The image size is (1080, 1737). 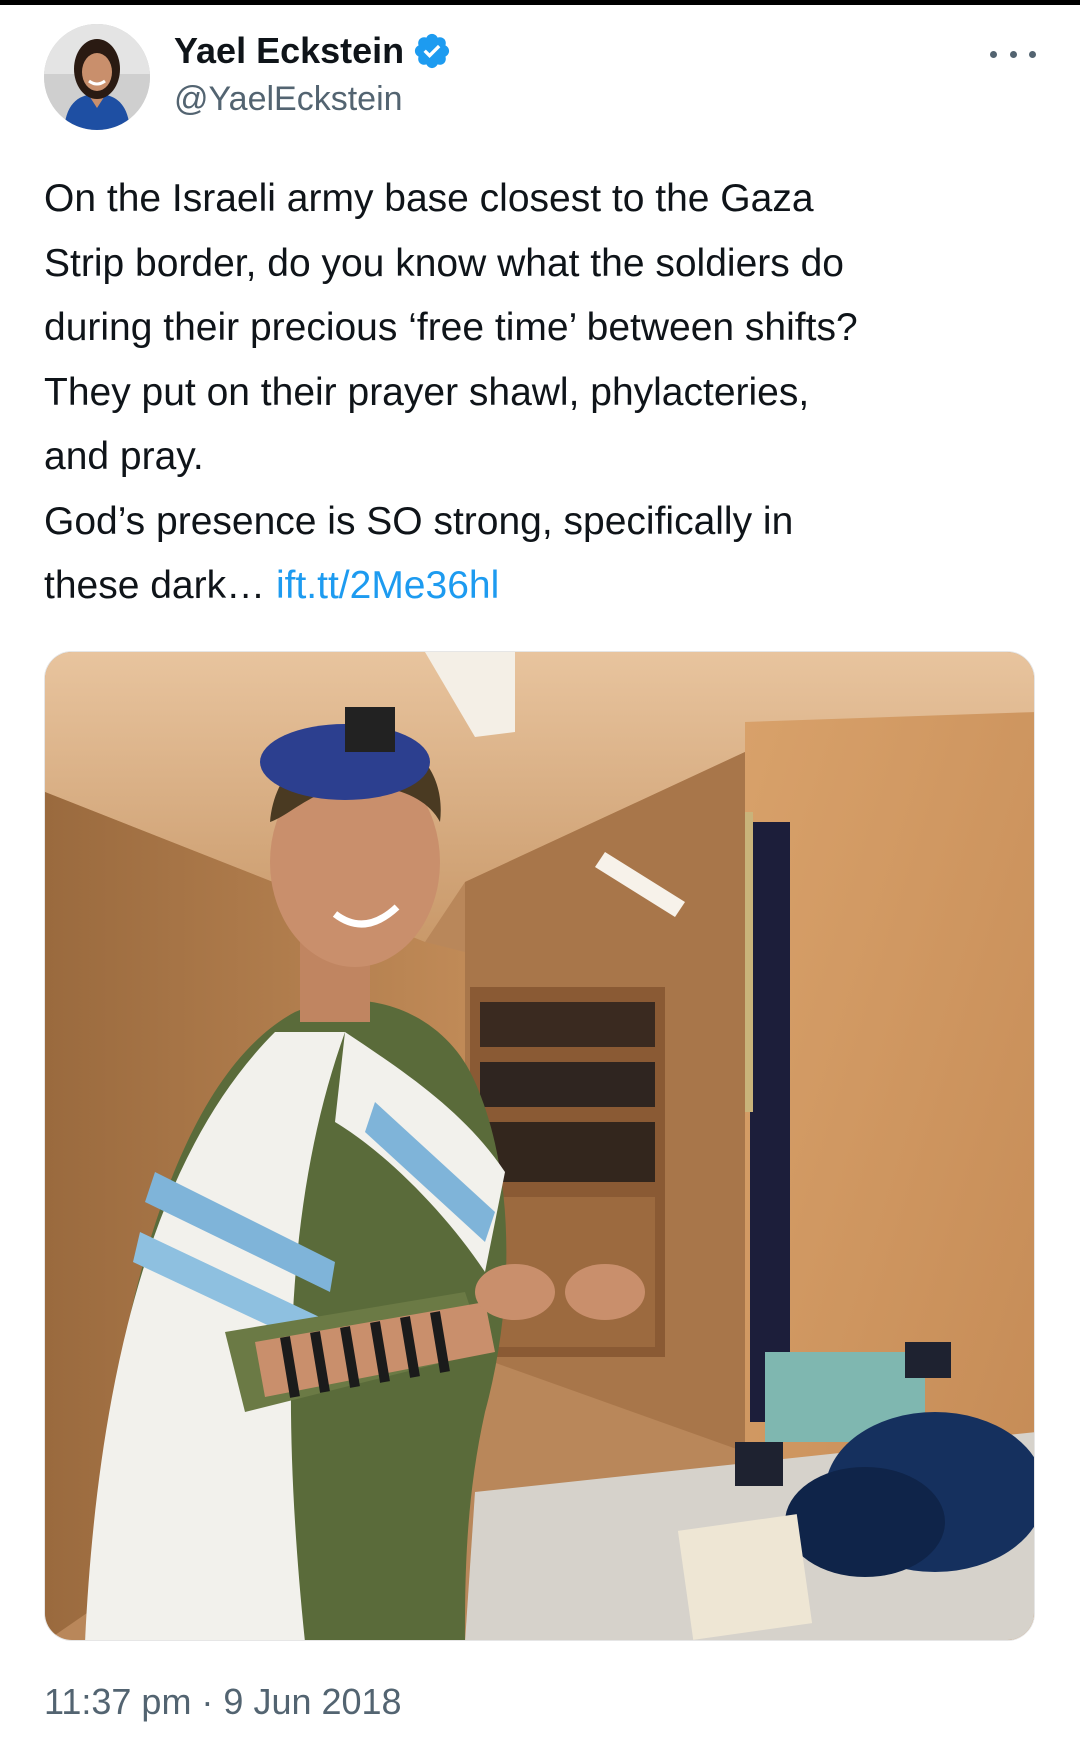 What do you see at coordinates (289, 51) in the screenshot?
I see `author-name: Yael Eckstein` at bounding box center [289, 51].